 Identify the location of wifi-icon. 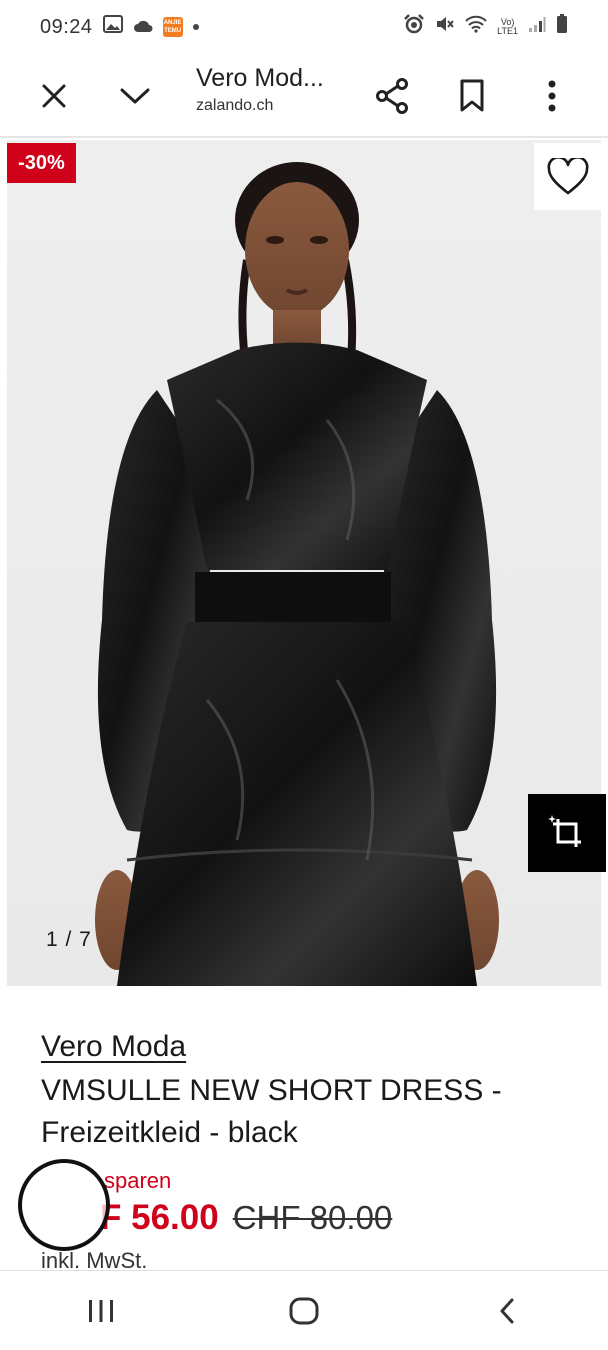
(476, 27).